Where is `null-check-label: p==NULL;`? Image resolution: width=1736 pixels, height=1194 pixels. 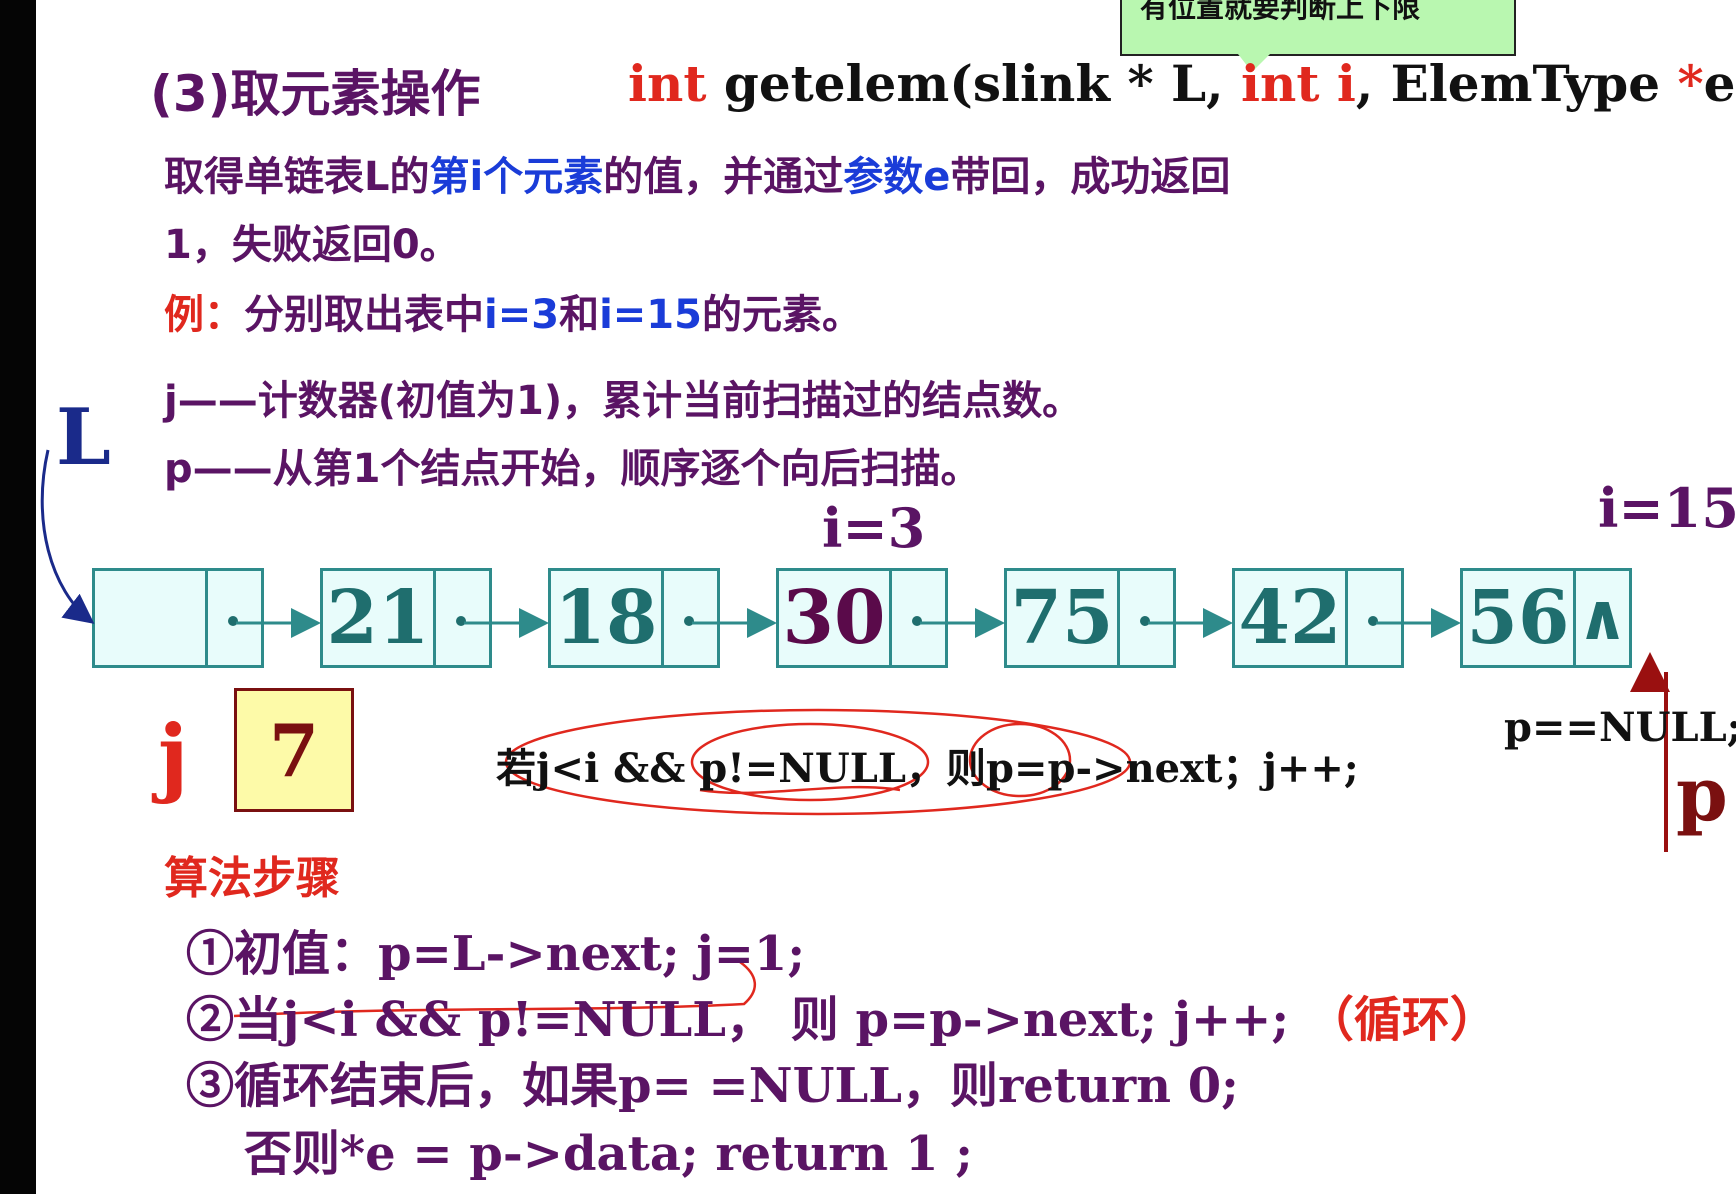
null-check-label: p==NULL; is located at coordinates (1620, 727).